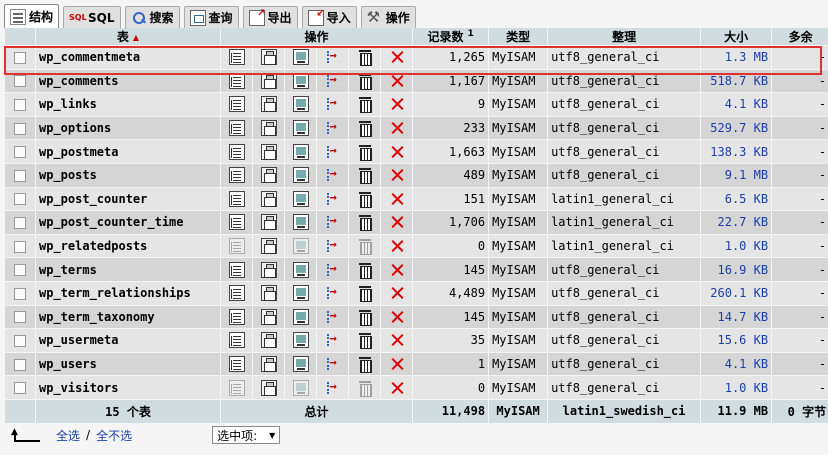  I want to click on tab-2: 搜索, so click(152, 17).